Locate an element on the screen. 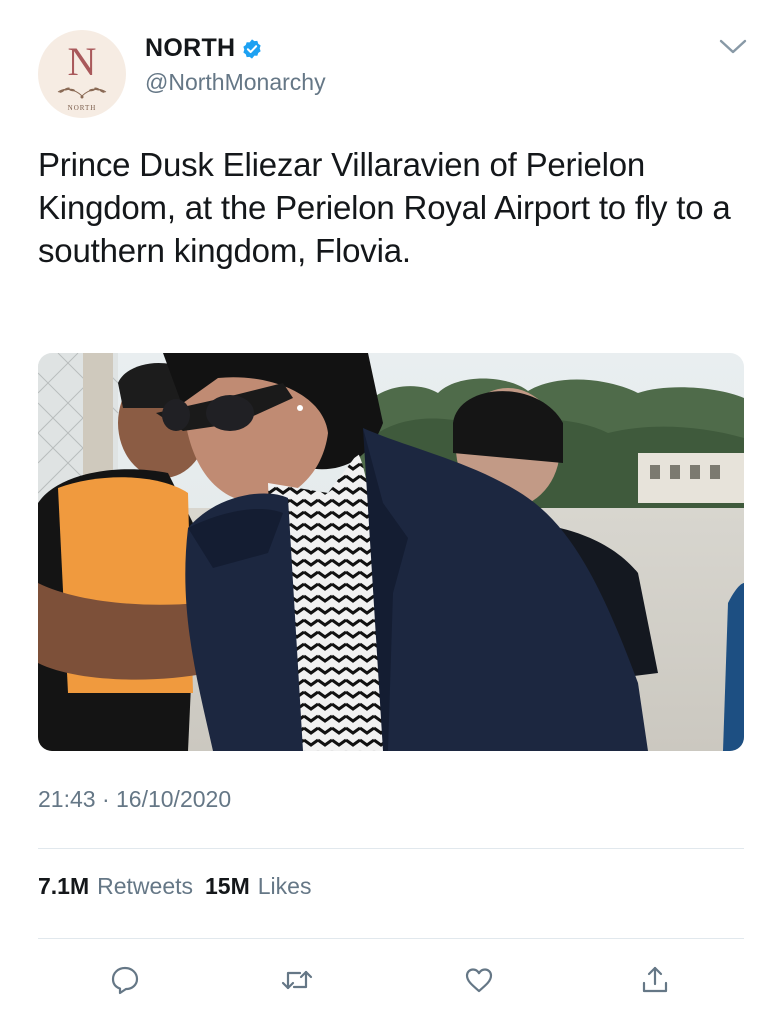 The height and width of the screenshot is (1024, 782). tweet-stats: 7.1M Retweets 15M Likes is located at coordinates (174, 886).